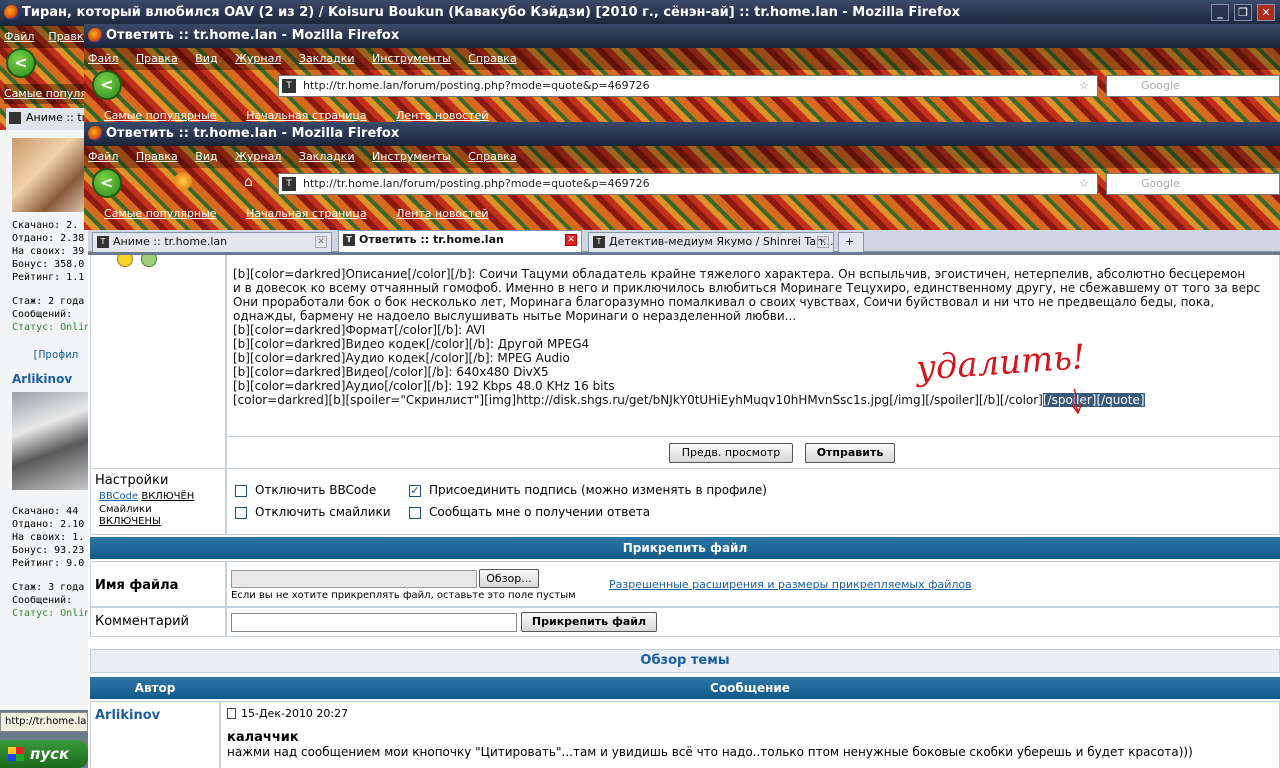 The image size is (1280, 768). Describe the element at coordinates (415, 491) in the screenshot. I see `attach-signature-checkbox: ✓` at that location.